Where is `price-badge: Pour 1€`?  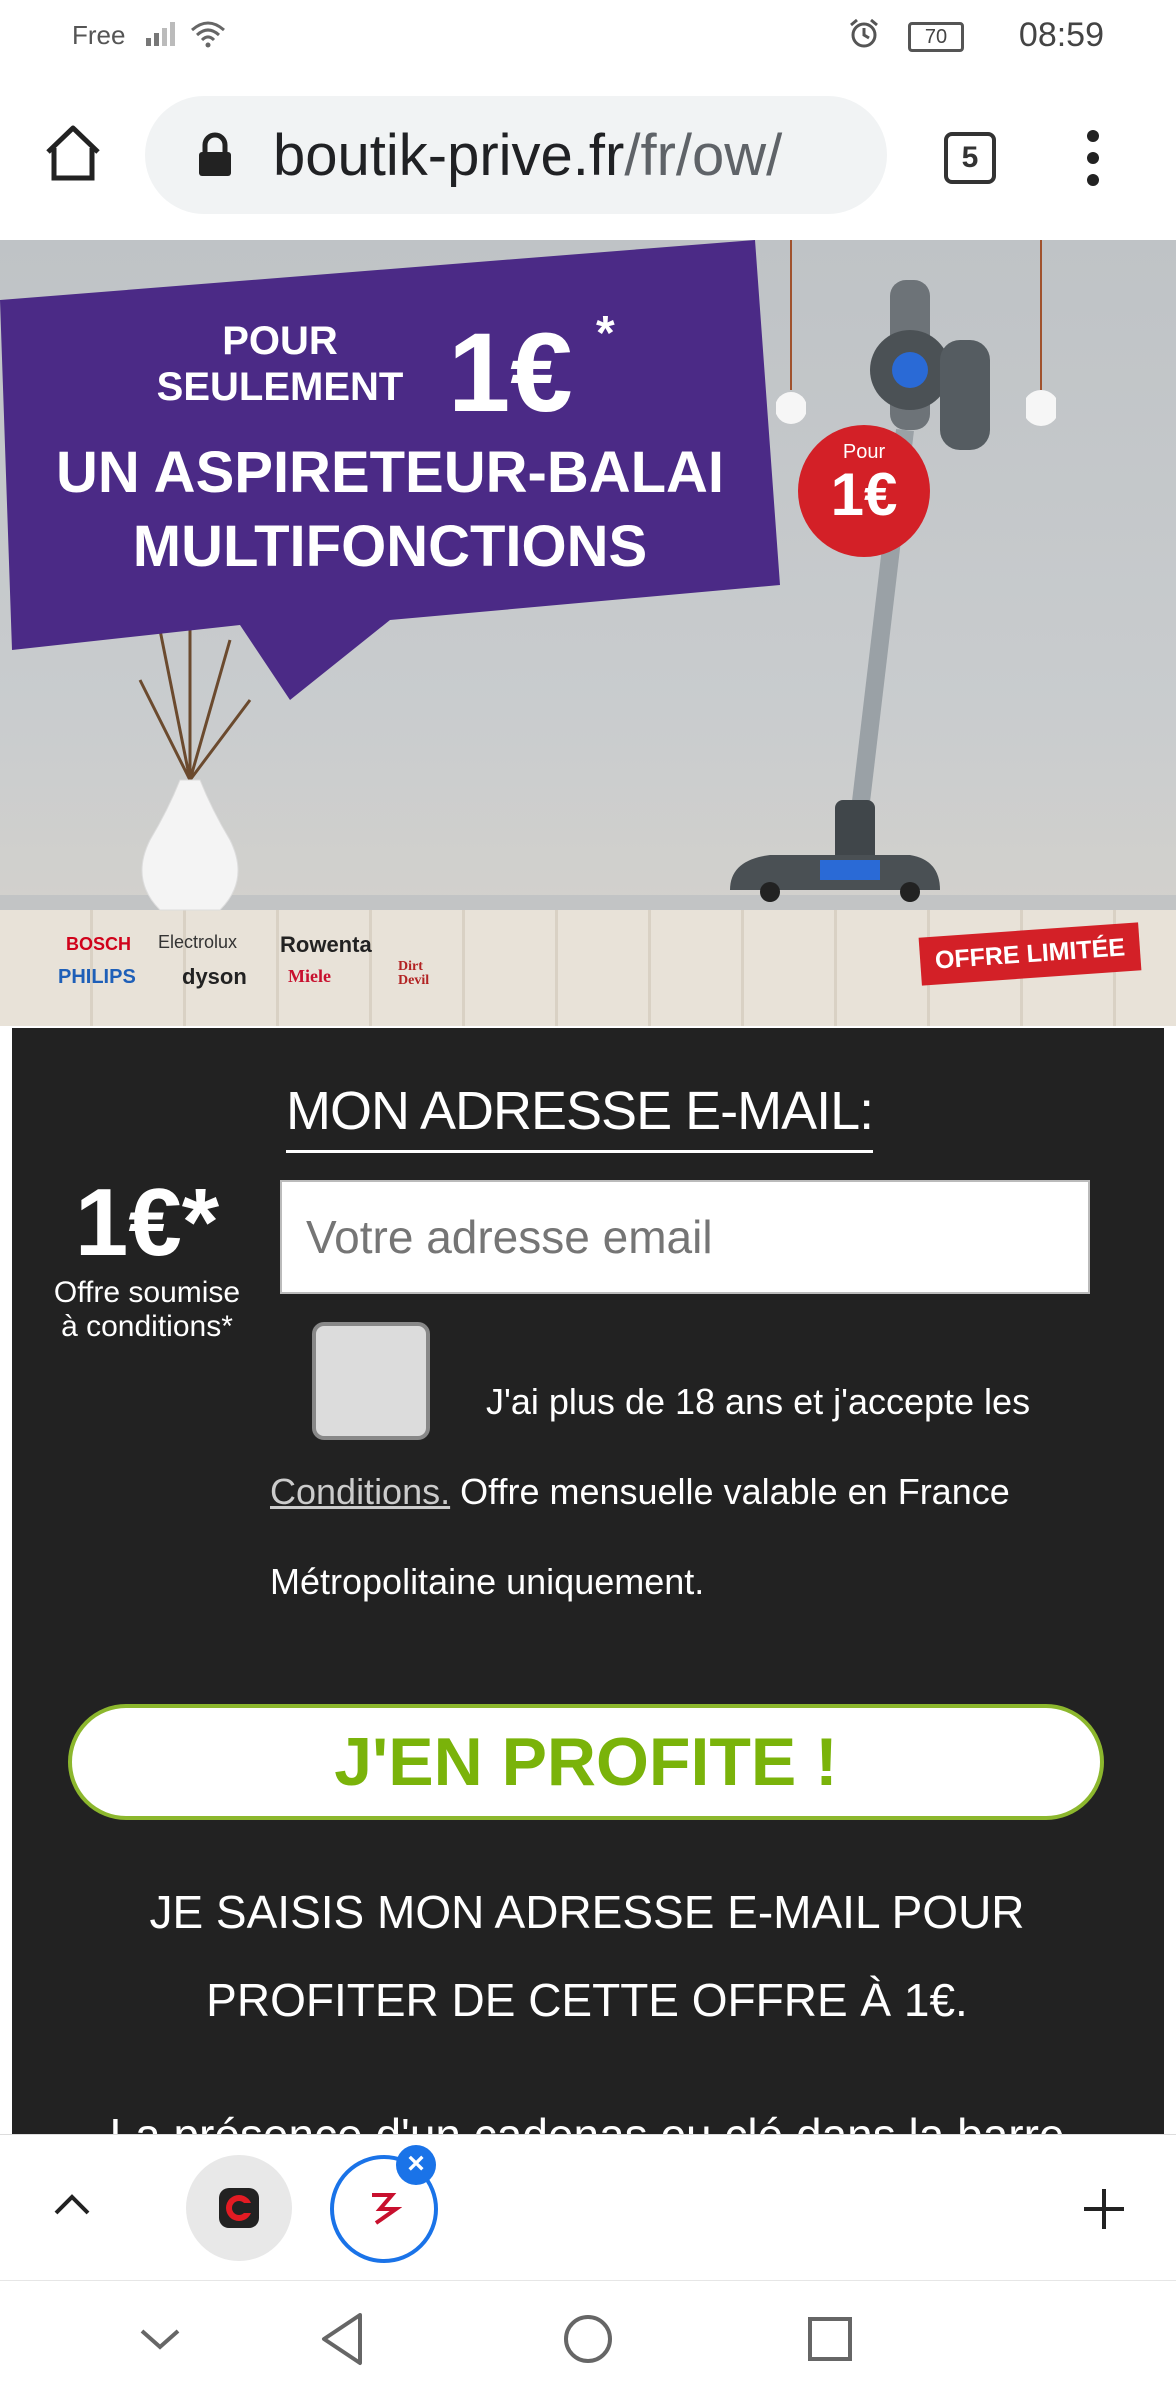
price-badge: Pour 1€ is located at coordinates (864, 491).